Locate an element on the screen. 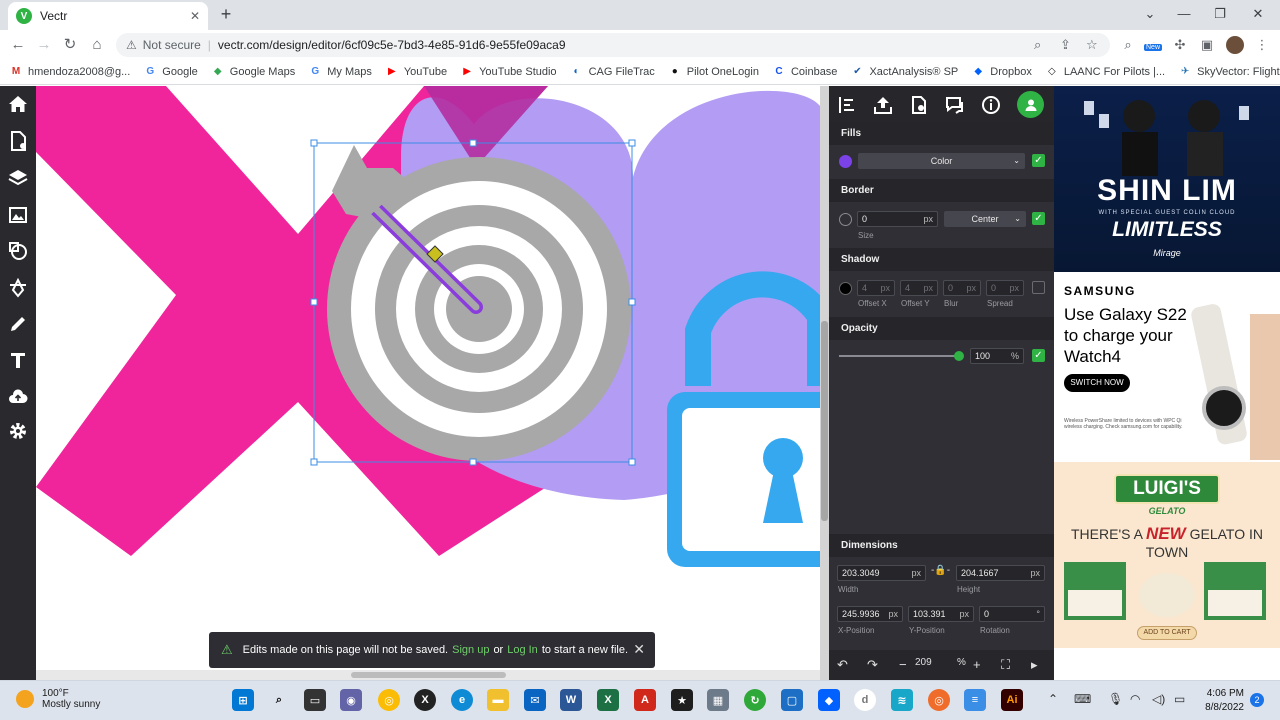 The width and height of the screenshot is (1280, 720). restore-icon: ❐ is located at coordinates (1220, 14).